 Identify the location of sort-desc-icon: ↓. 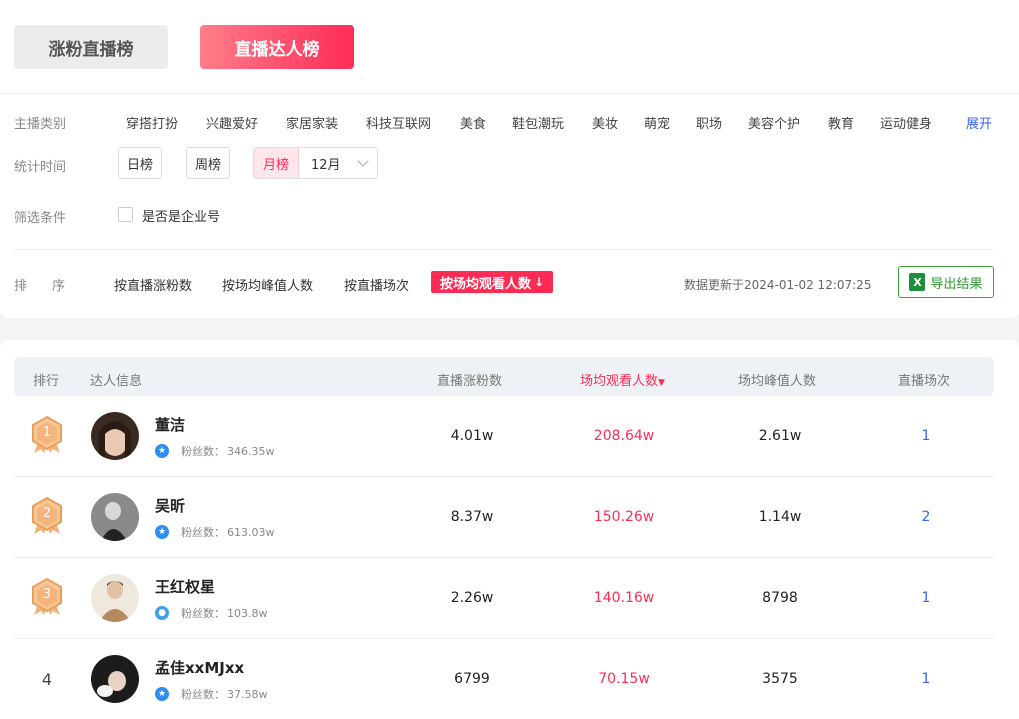
(539, 282).